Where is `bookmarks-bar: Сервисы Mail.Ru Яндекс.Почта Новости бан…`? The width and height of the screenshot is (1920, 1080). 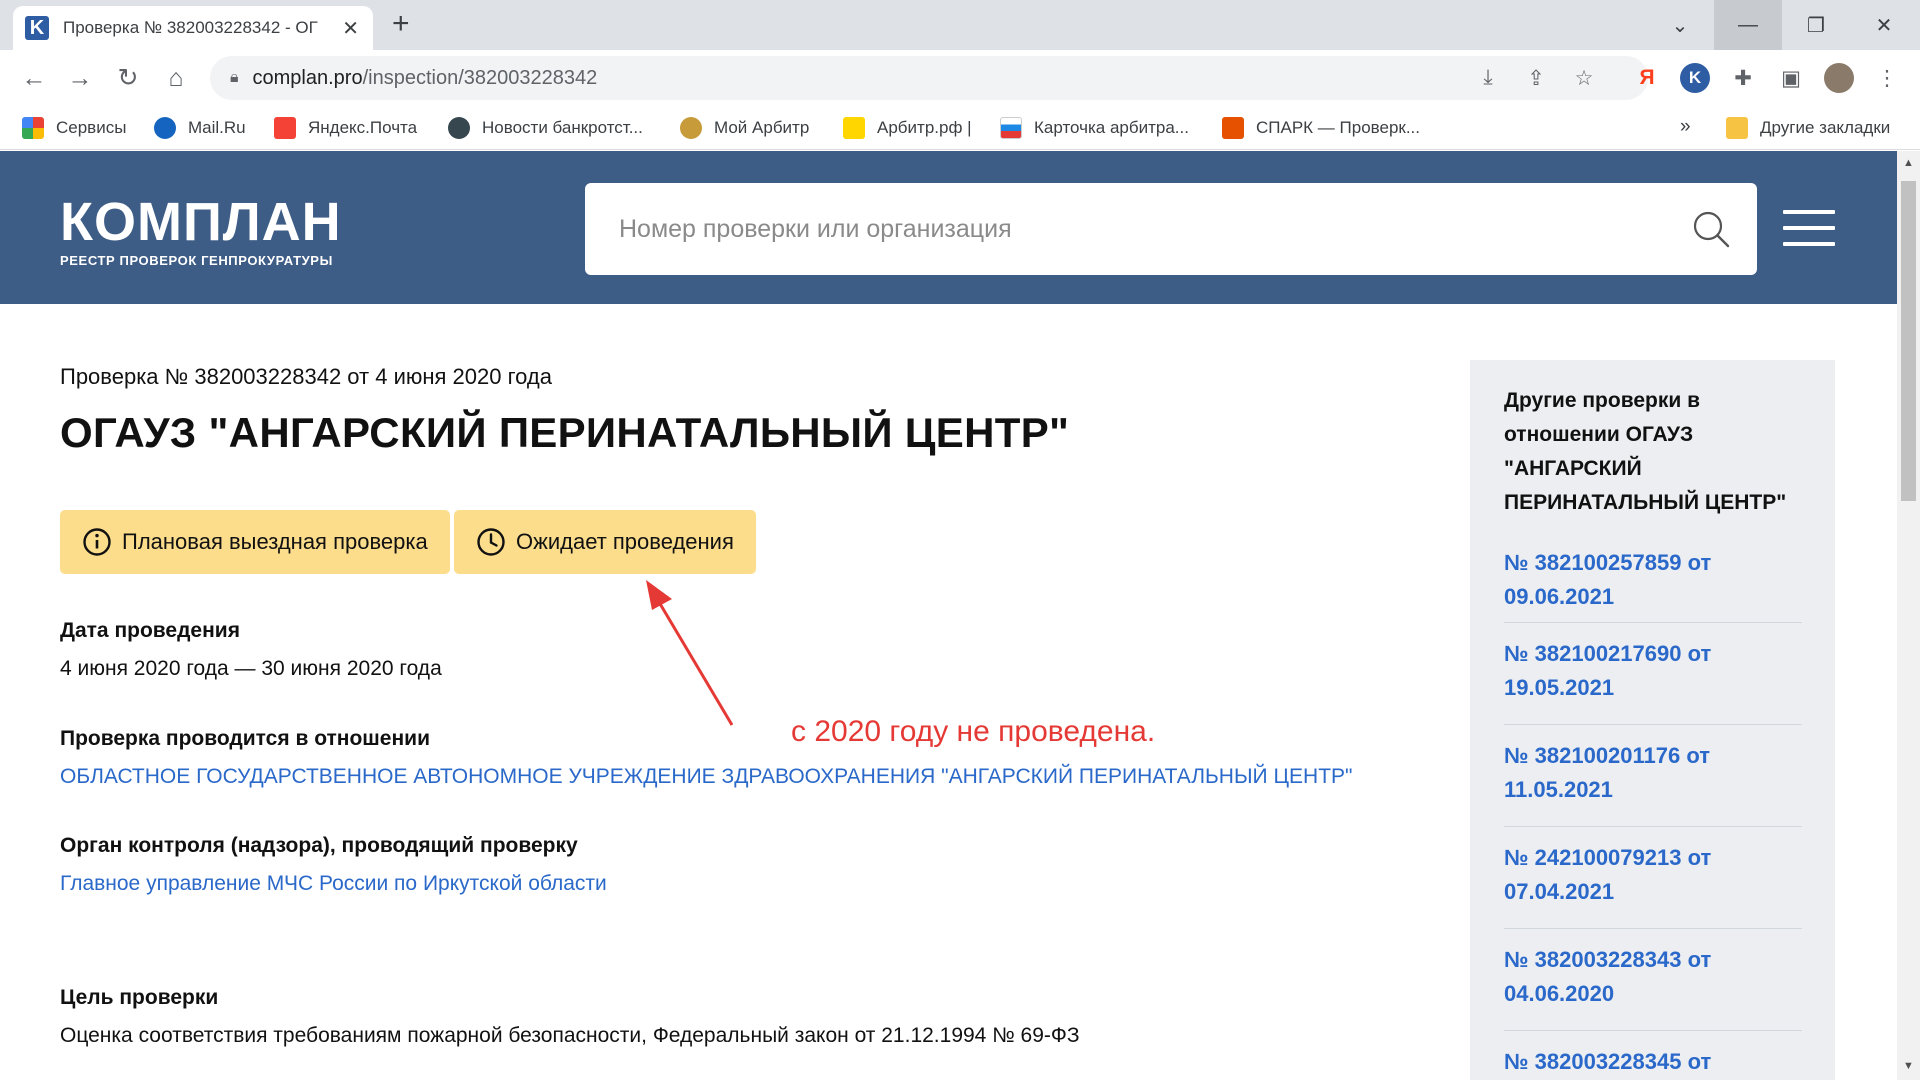 bookmarks-bar: Сервисы Mail.Ru Яндекс.Почта Новости бан… is located at coordinates (960, 128).